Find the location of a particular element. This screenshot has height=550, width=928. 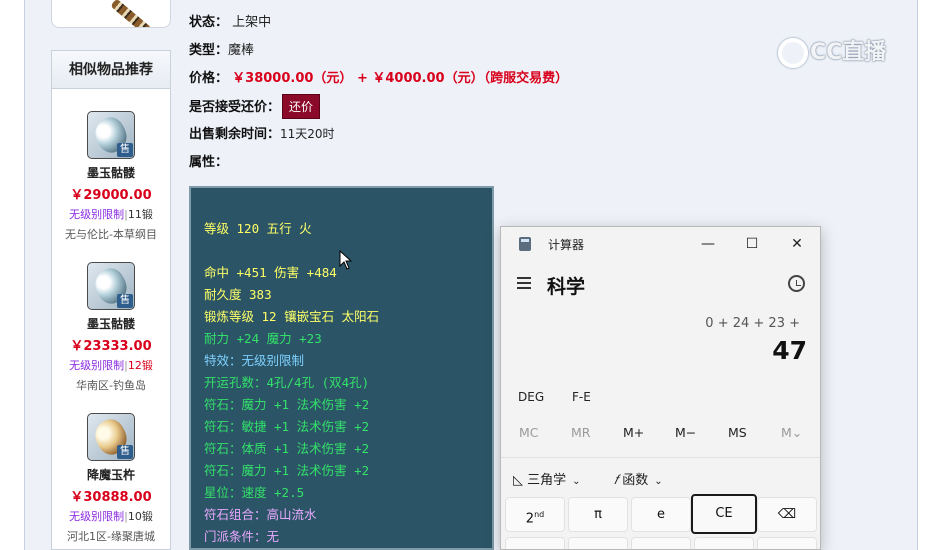

attr-line: 耐久度 383 is located at coordinates (238, 294).